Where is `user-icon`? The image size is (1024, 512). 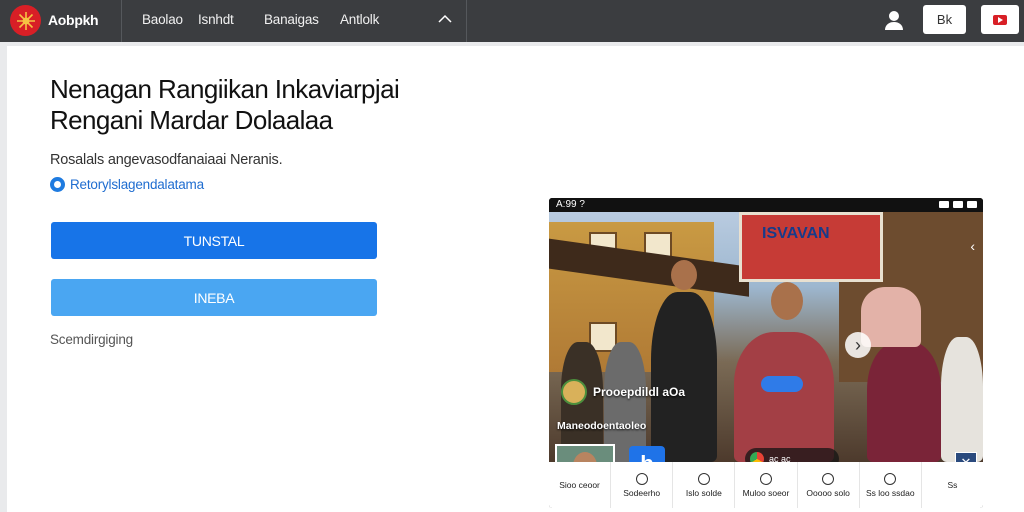
user-icon is located at coordinates (894, 20).